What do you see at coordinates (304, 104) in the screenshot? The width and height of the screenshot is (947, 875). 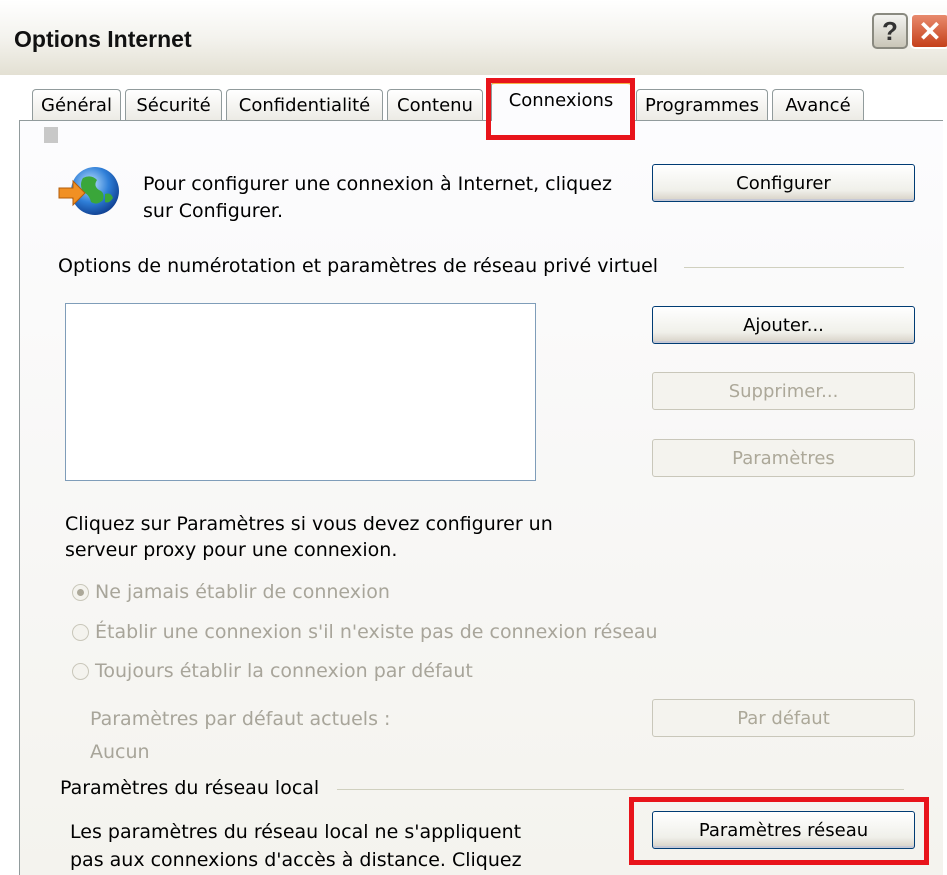 I see `tab-privacy: Confidentialité` at bounding box center [304, 104].